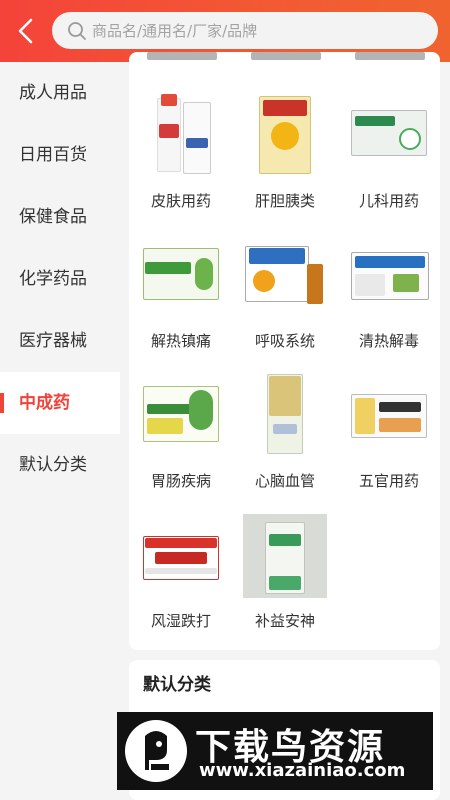 Image resolution: width=450 pixels, height=800 pixels. I want to click on category-item: 补益安神, so click(285, 579).